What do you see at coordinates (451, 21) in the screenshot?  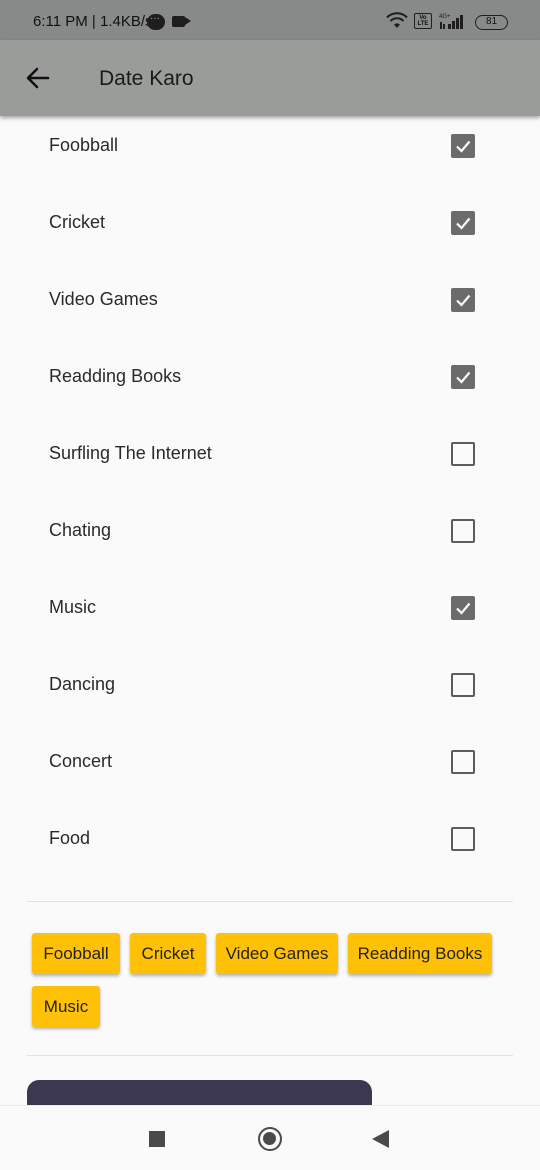 I see `signal-icon: 4G+` at bounding box center [451, 21].